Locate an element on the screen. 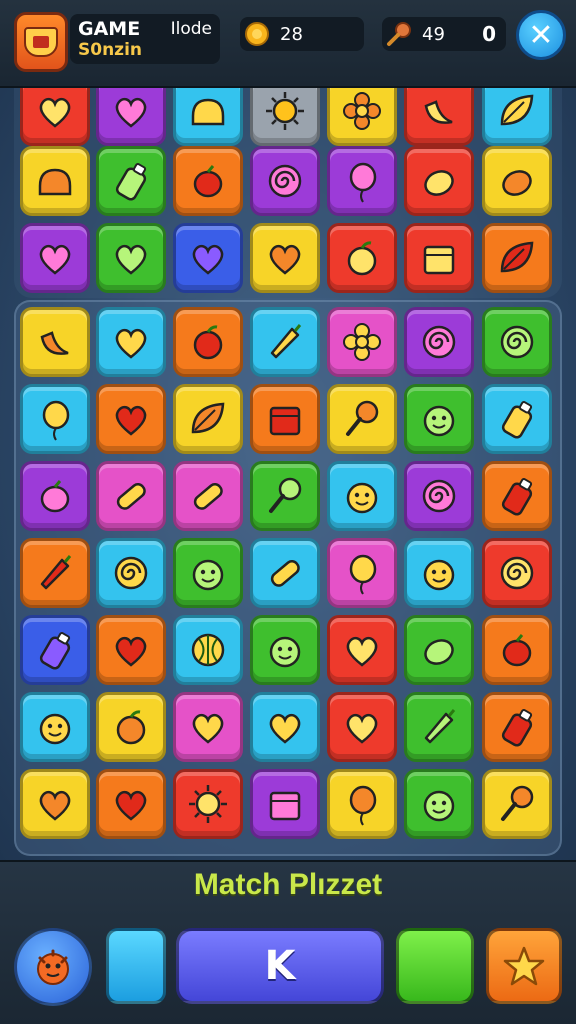 The width and height of the screenshot is (576, 1024). creature-icon is located at coordinates (53, 967).